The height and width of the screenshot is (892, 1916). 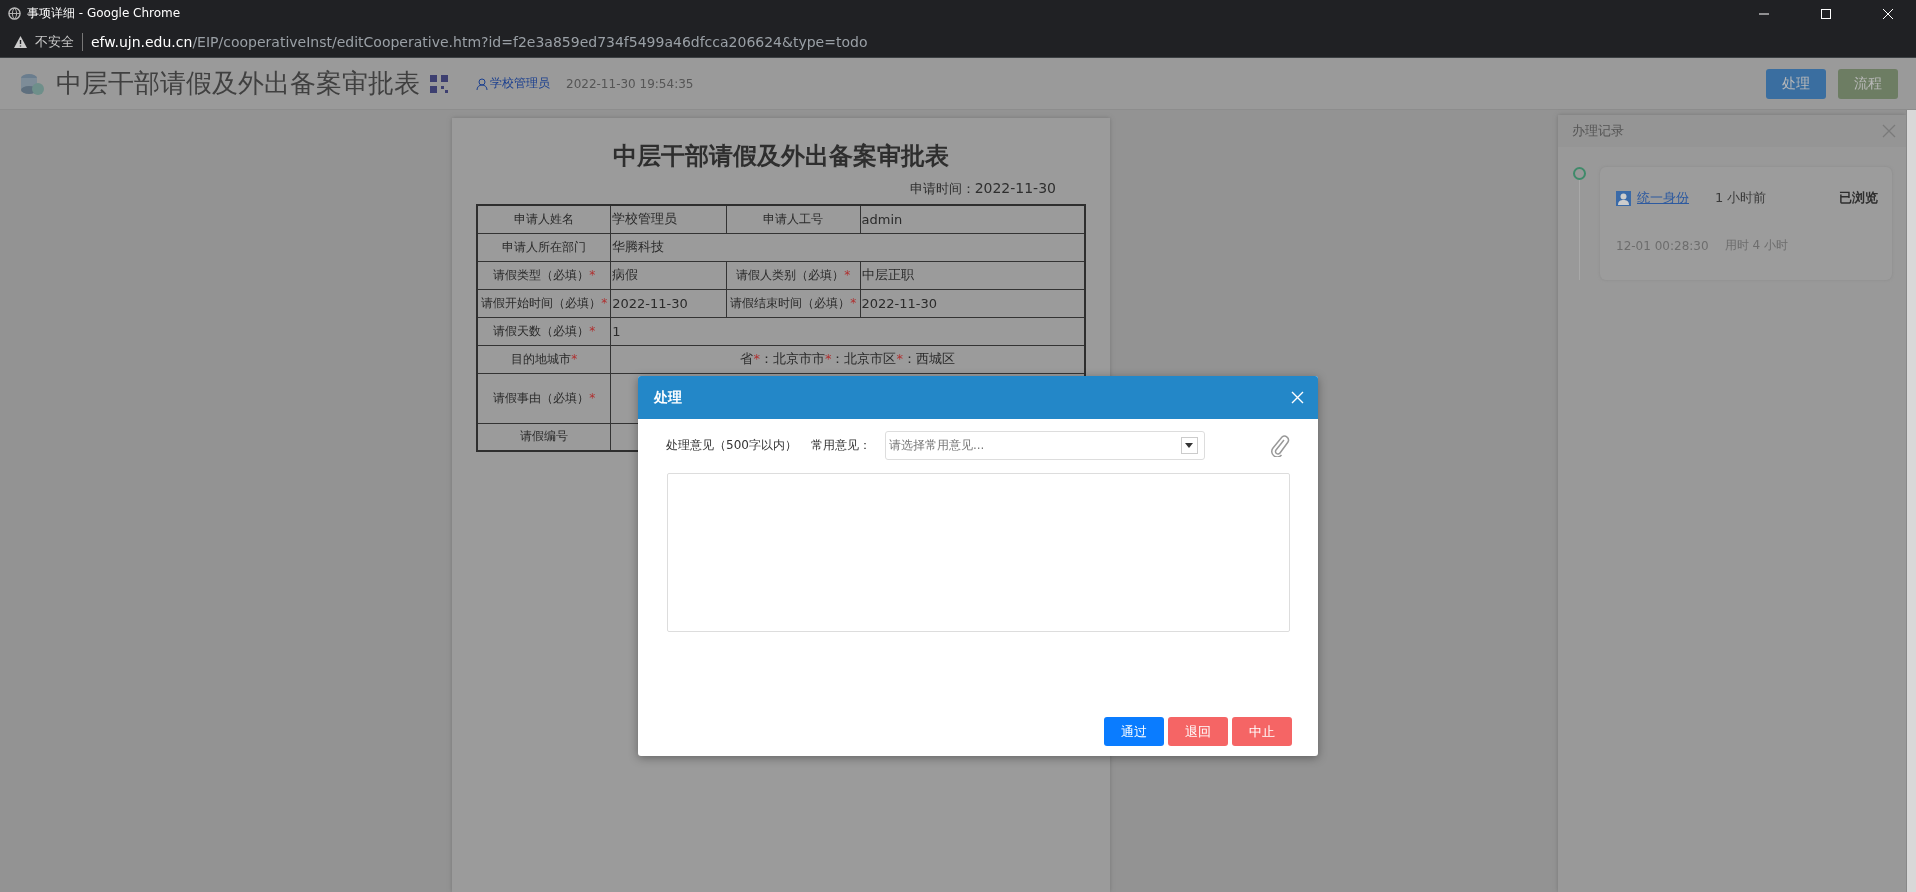 What do you see at coordinates (1796, 83) in the screenshot?
I see `action-button: 处理` at bounding box center [1796, 83].